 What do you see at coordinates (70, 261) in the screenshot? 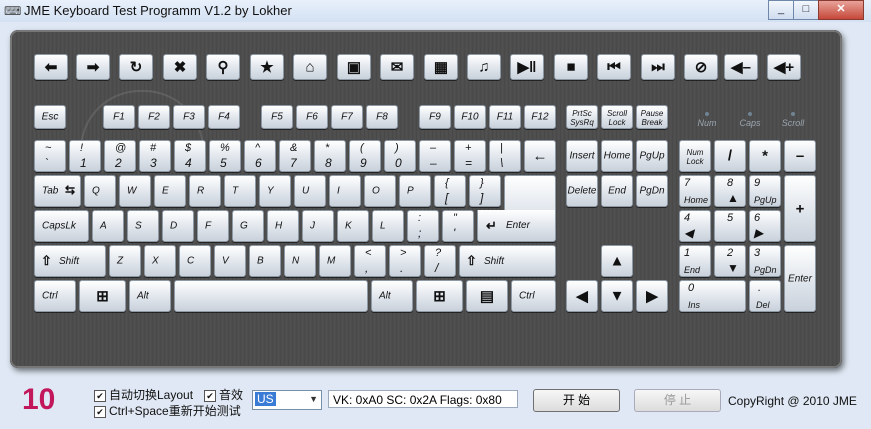
I see `key-left-shift: ⇧ Shift` at bounding box center [70, 261].